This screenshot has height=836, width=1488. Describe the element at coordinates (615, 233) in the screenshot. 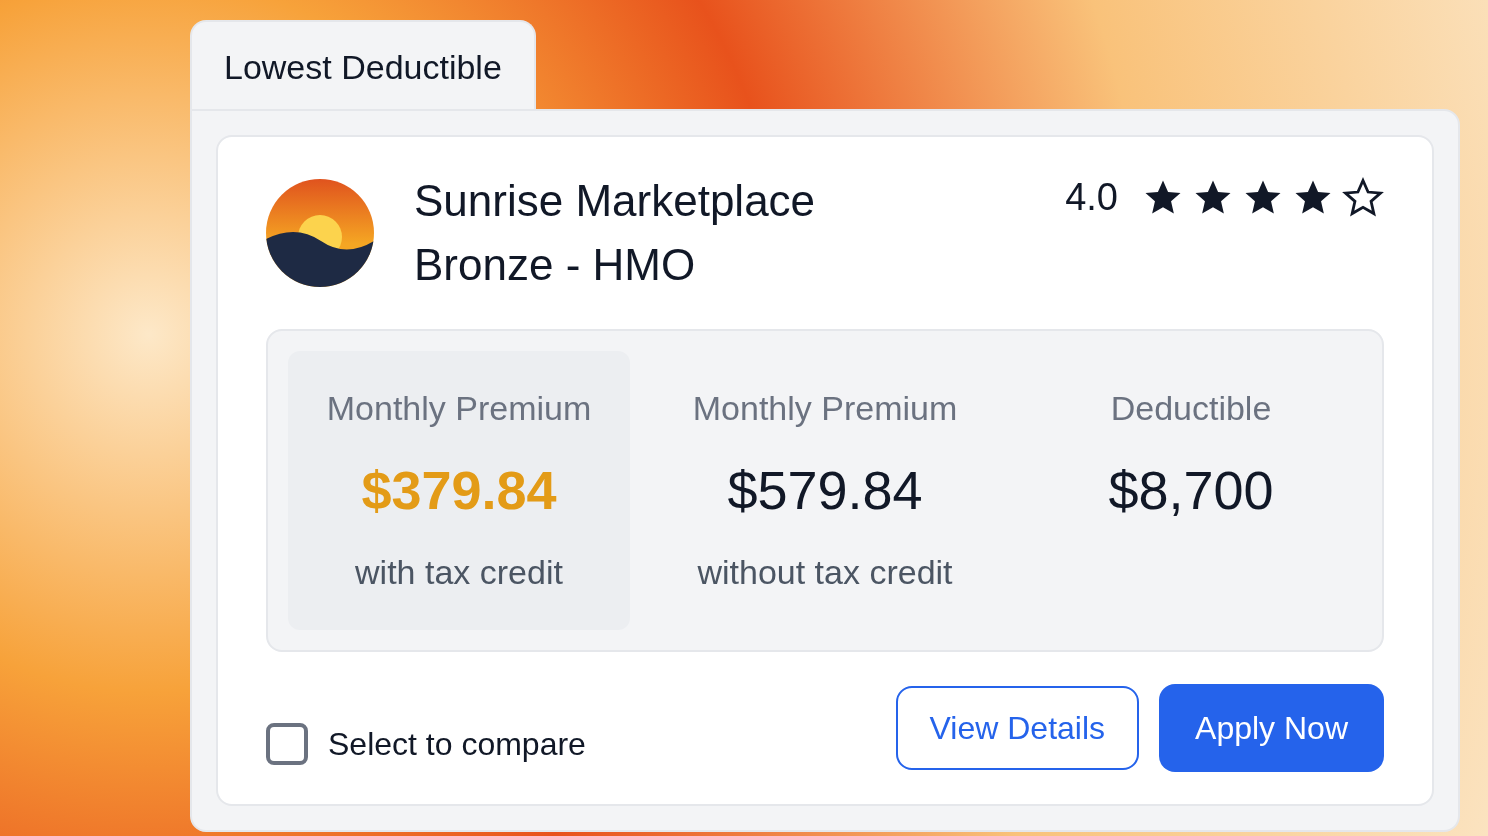

I see `plan-title: Sunrise Marketplace Bronze - HMO` at that location.